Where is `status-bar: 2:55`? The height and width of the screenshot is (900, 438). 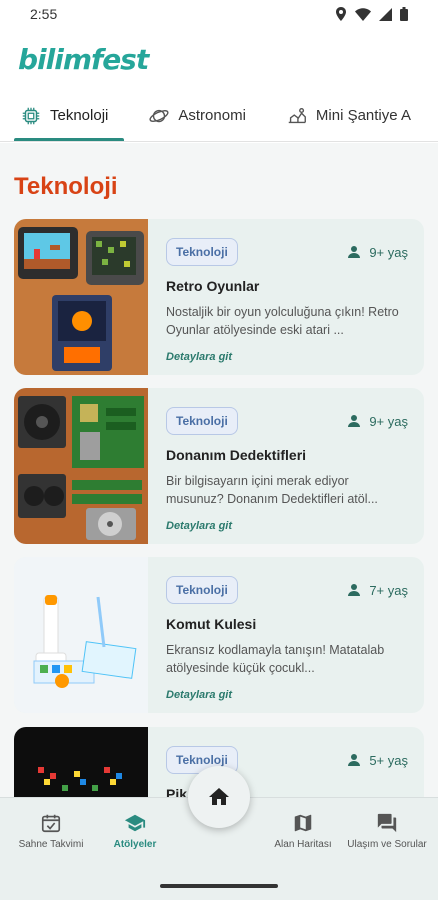
status-bar: 2:55 is located at coordinates (219, 14).